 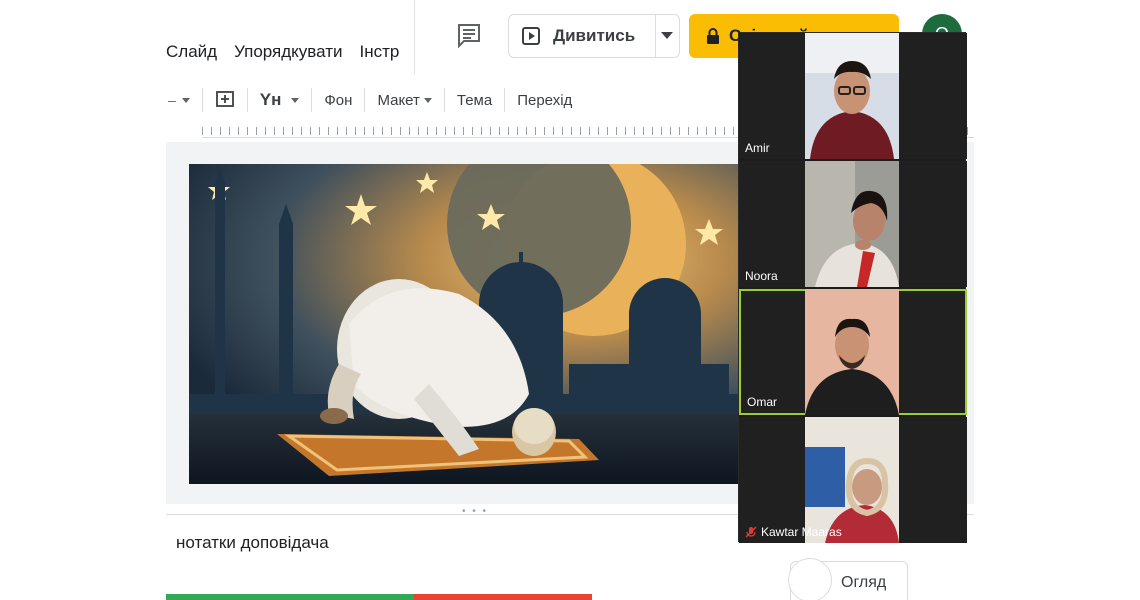 What do you see at coordinates (761, 276) in the screenshot?
I see `participant-name: Noora` at bounding box center [761, 276].